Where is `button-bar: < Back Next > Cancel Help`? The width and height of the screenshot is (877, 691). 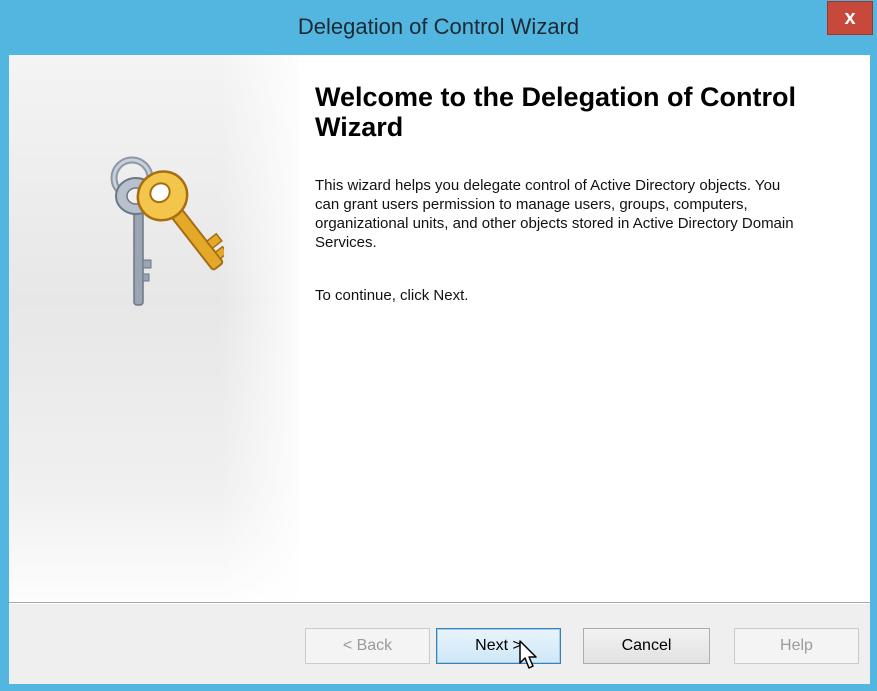
button-bar: < Back Next > Cancel Help is located at coordinates (439, 644).